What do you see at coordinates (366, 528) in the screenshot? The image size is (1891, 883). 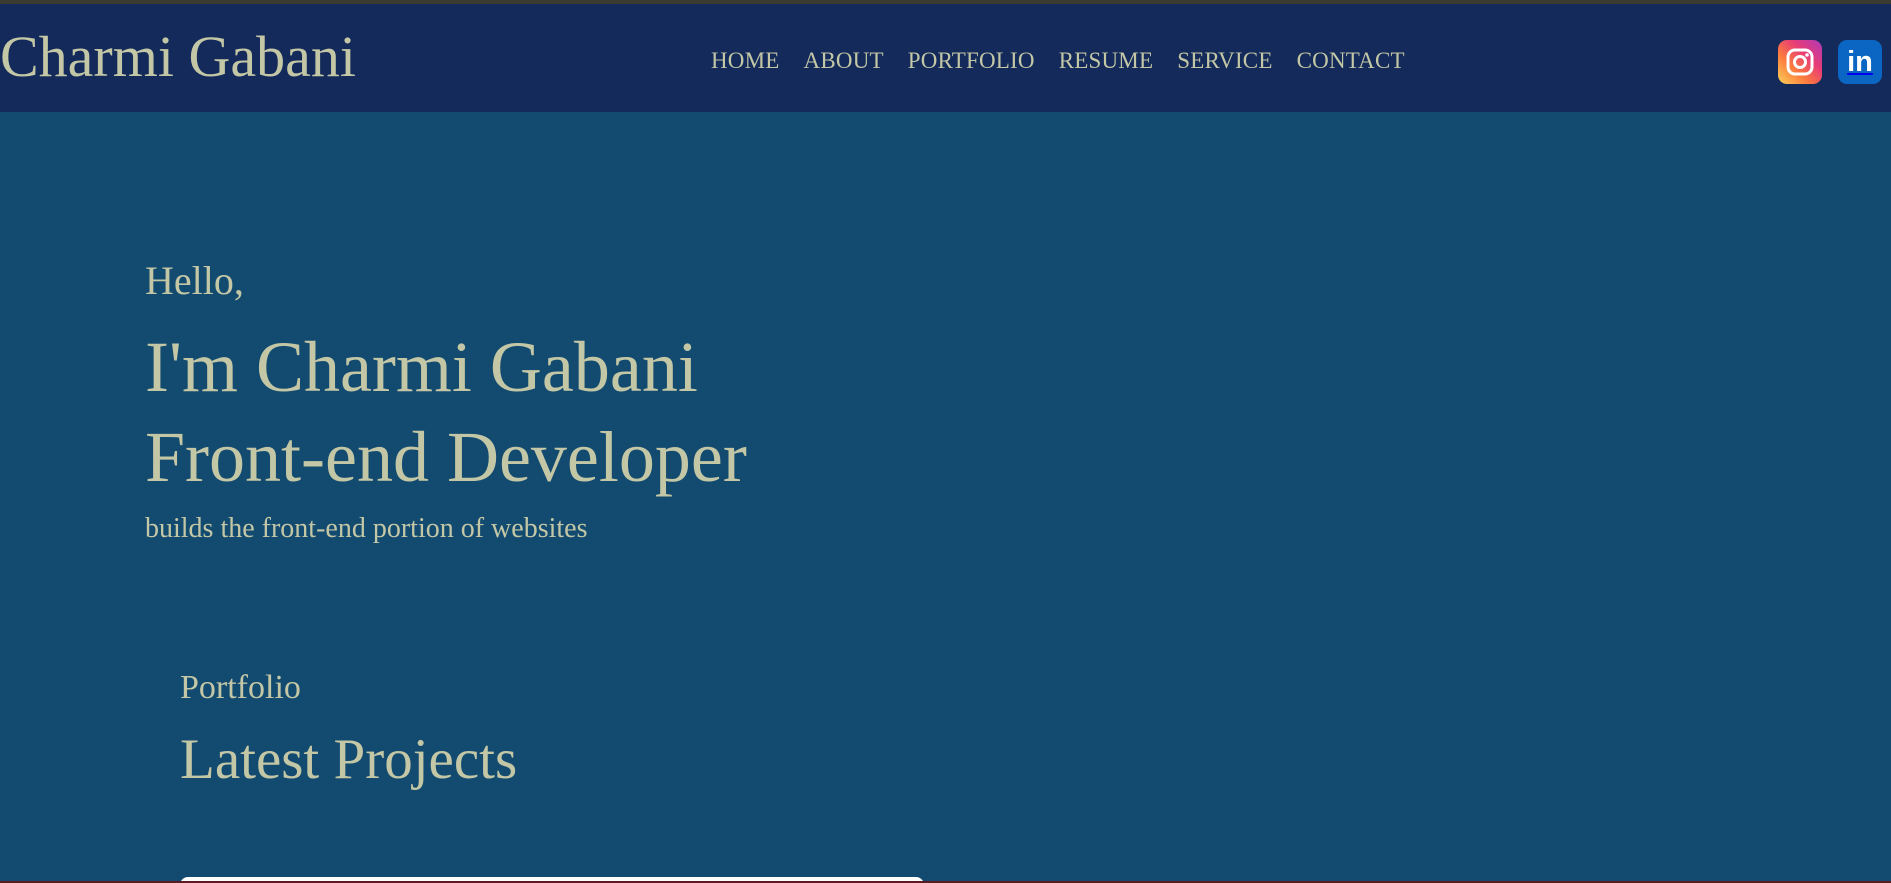 I see `hero-description: builds the front-end portion of websites` at bounding box center [366, 528].